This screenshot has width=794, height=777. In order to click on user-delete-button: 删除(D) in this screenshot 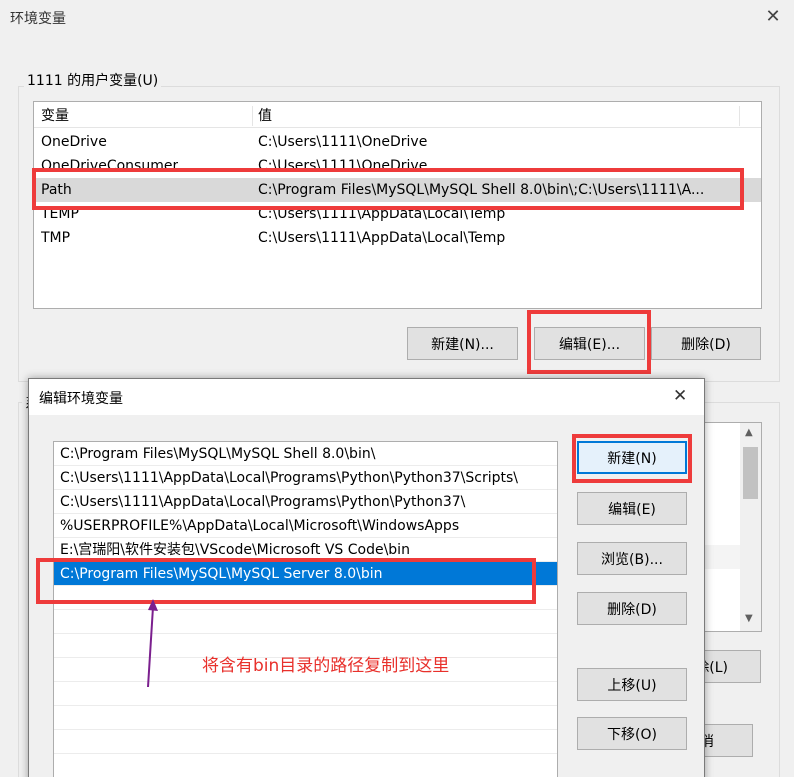, I will do `click(706, 343)`.